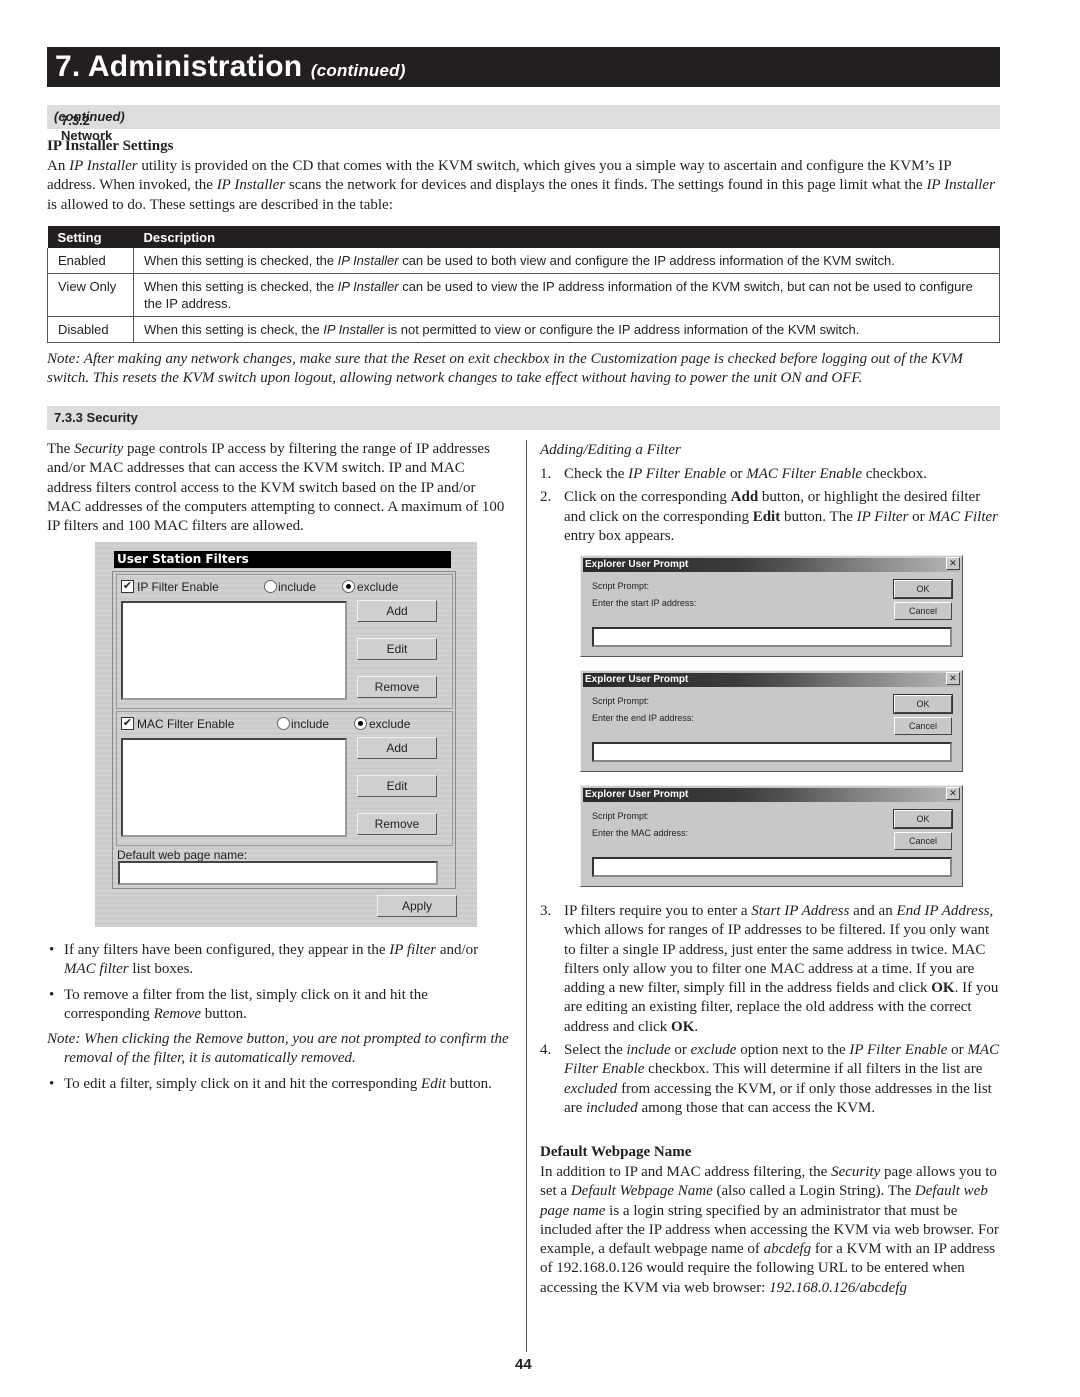  What do you see at coordinates (234, 650) in the screenshot?
I see `ip-filter-list` at bounding box center [234, 650].